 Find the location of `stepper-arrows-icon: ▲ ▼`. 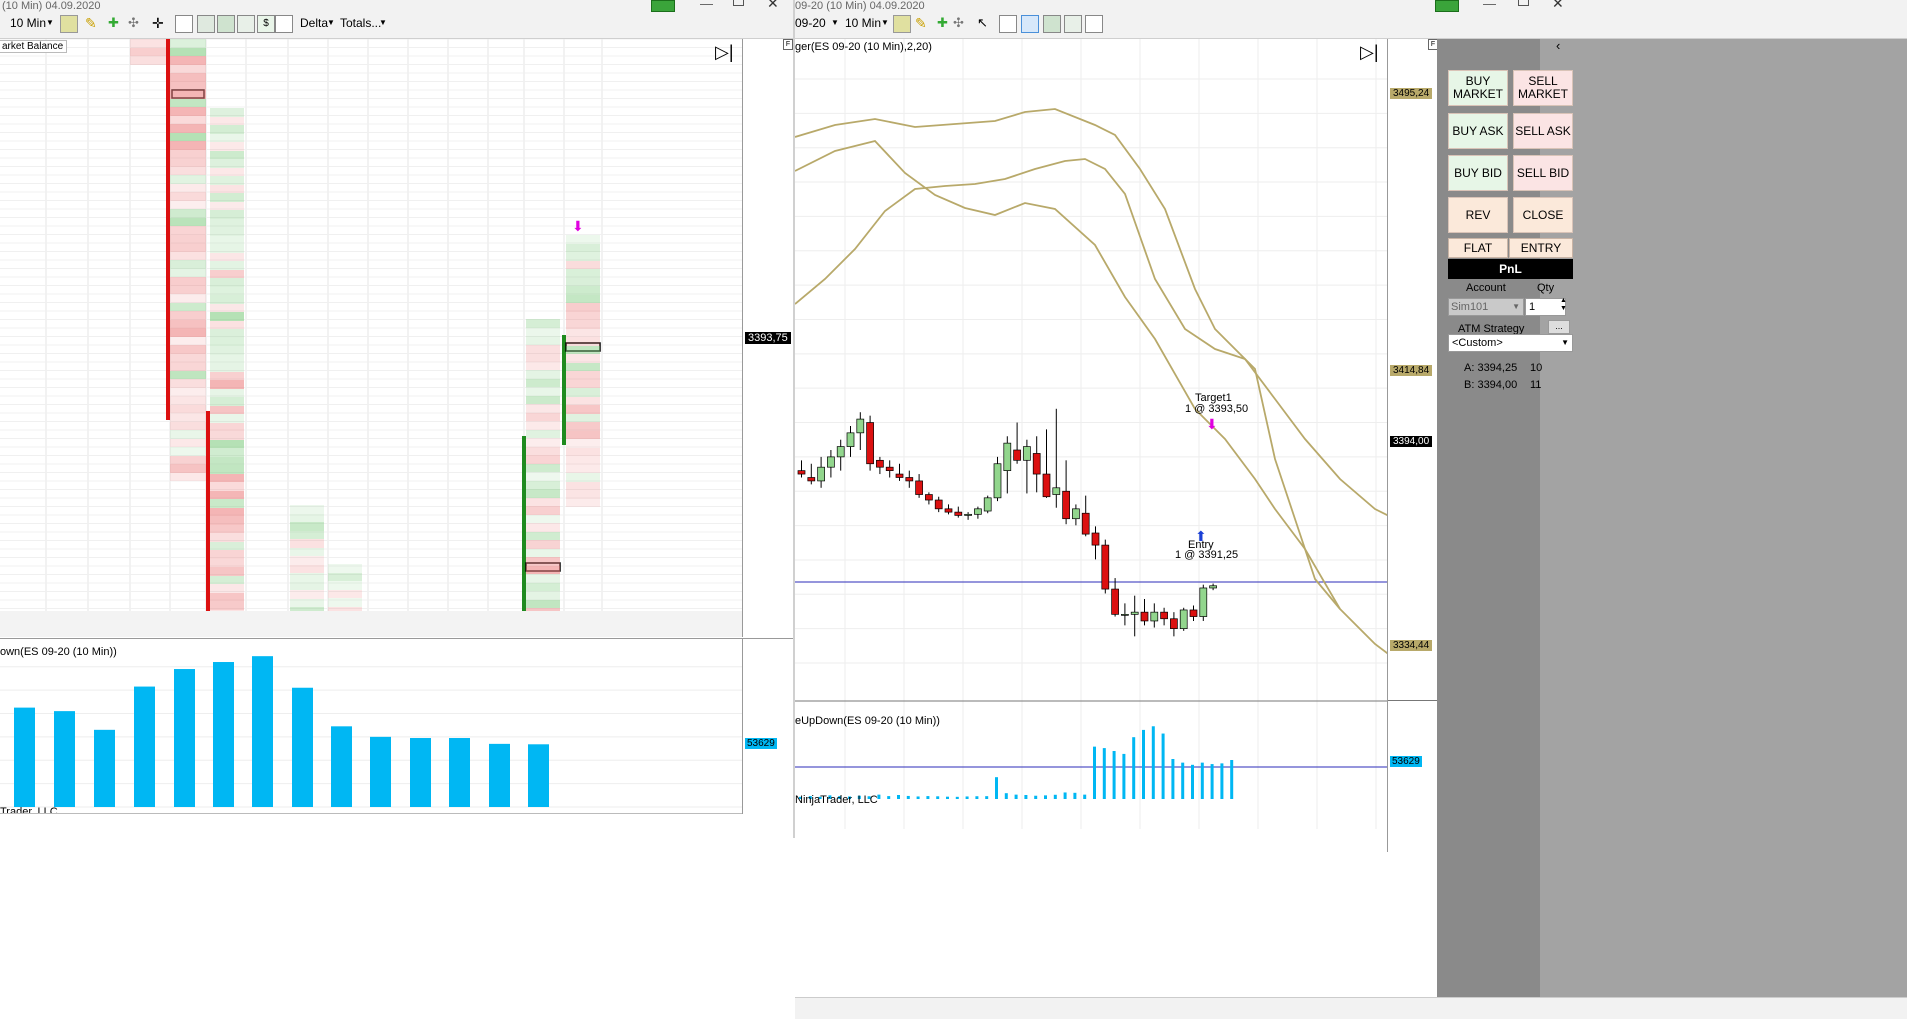

stepper-arrows-icon: ▲ ▼ is located at coordinates (1563, 305).